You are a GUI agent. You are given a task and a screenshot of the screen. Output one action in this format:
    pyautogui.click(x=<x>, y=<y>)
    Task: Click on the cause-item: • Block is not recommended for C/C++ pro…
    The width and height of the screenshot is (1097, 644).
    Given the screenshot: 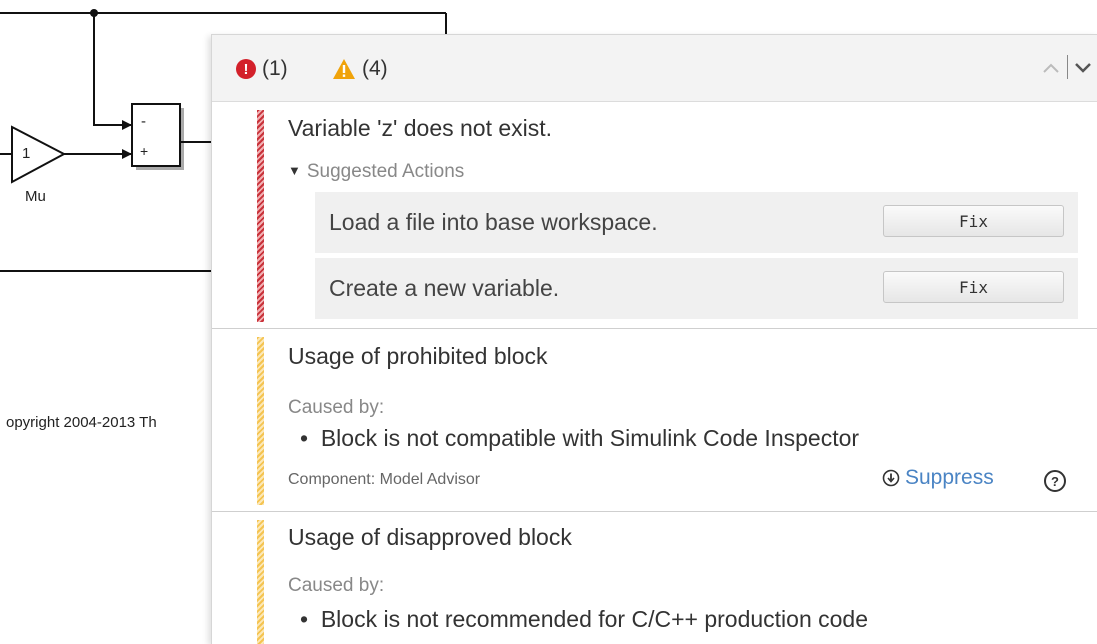 What is the action you would take?
    pyautogui.click(x=584, y=619)
    